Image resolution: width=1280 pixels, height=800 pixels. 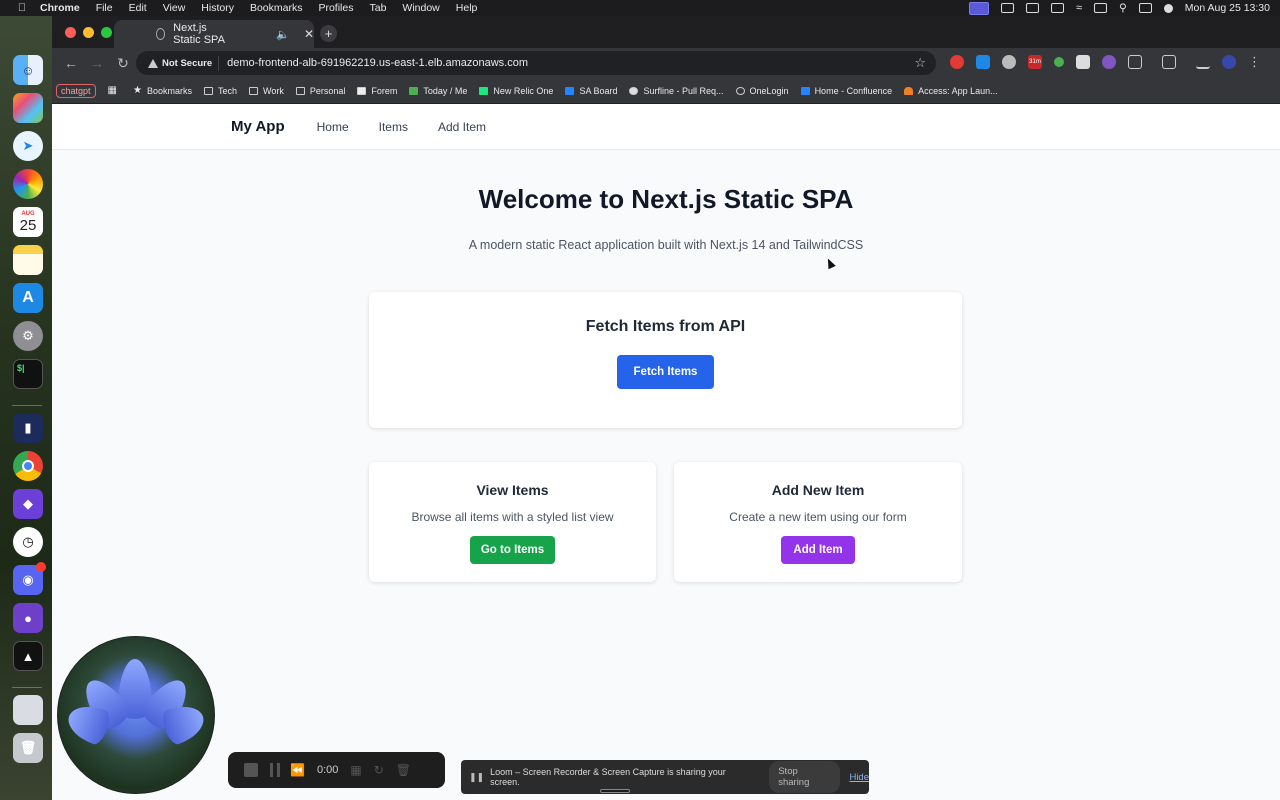 I want to click on drawing-tools-icon: ▦, so click(x=355, y=770).